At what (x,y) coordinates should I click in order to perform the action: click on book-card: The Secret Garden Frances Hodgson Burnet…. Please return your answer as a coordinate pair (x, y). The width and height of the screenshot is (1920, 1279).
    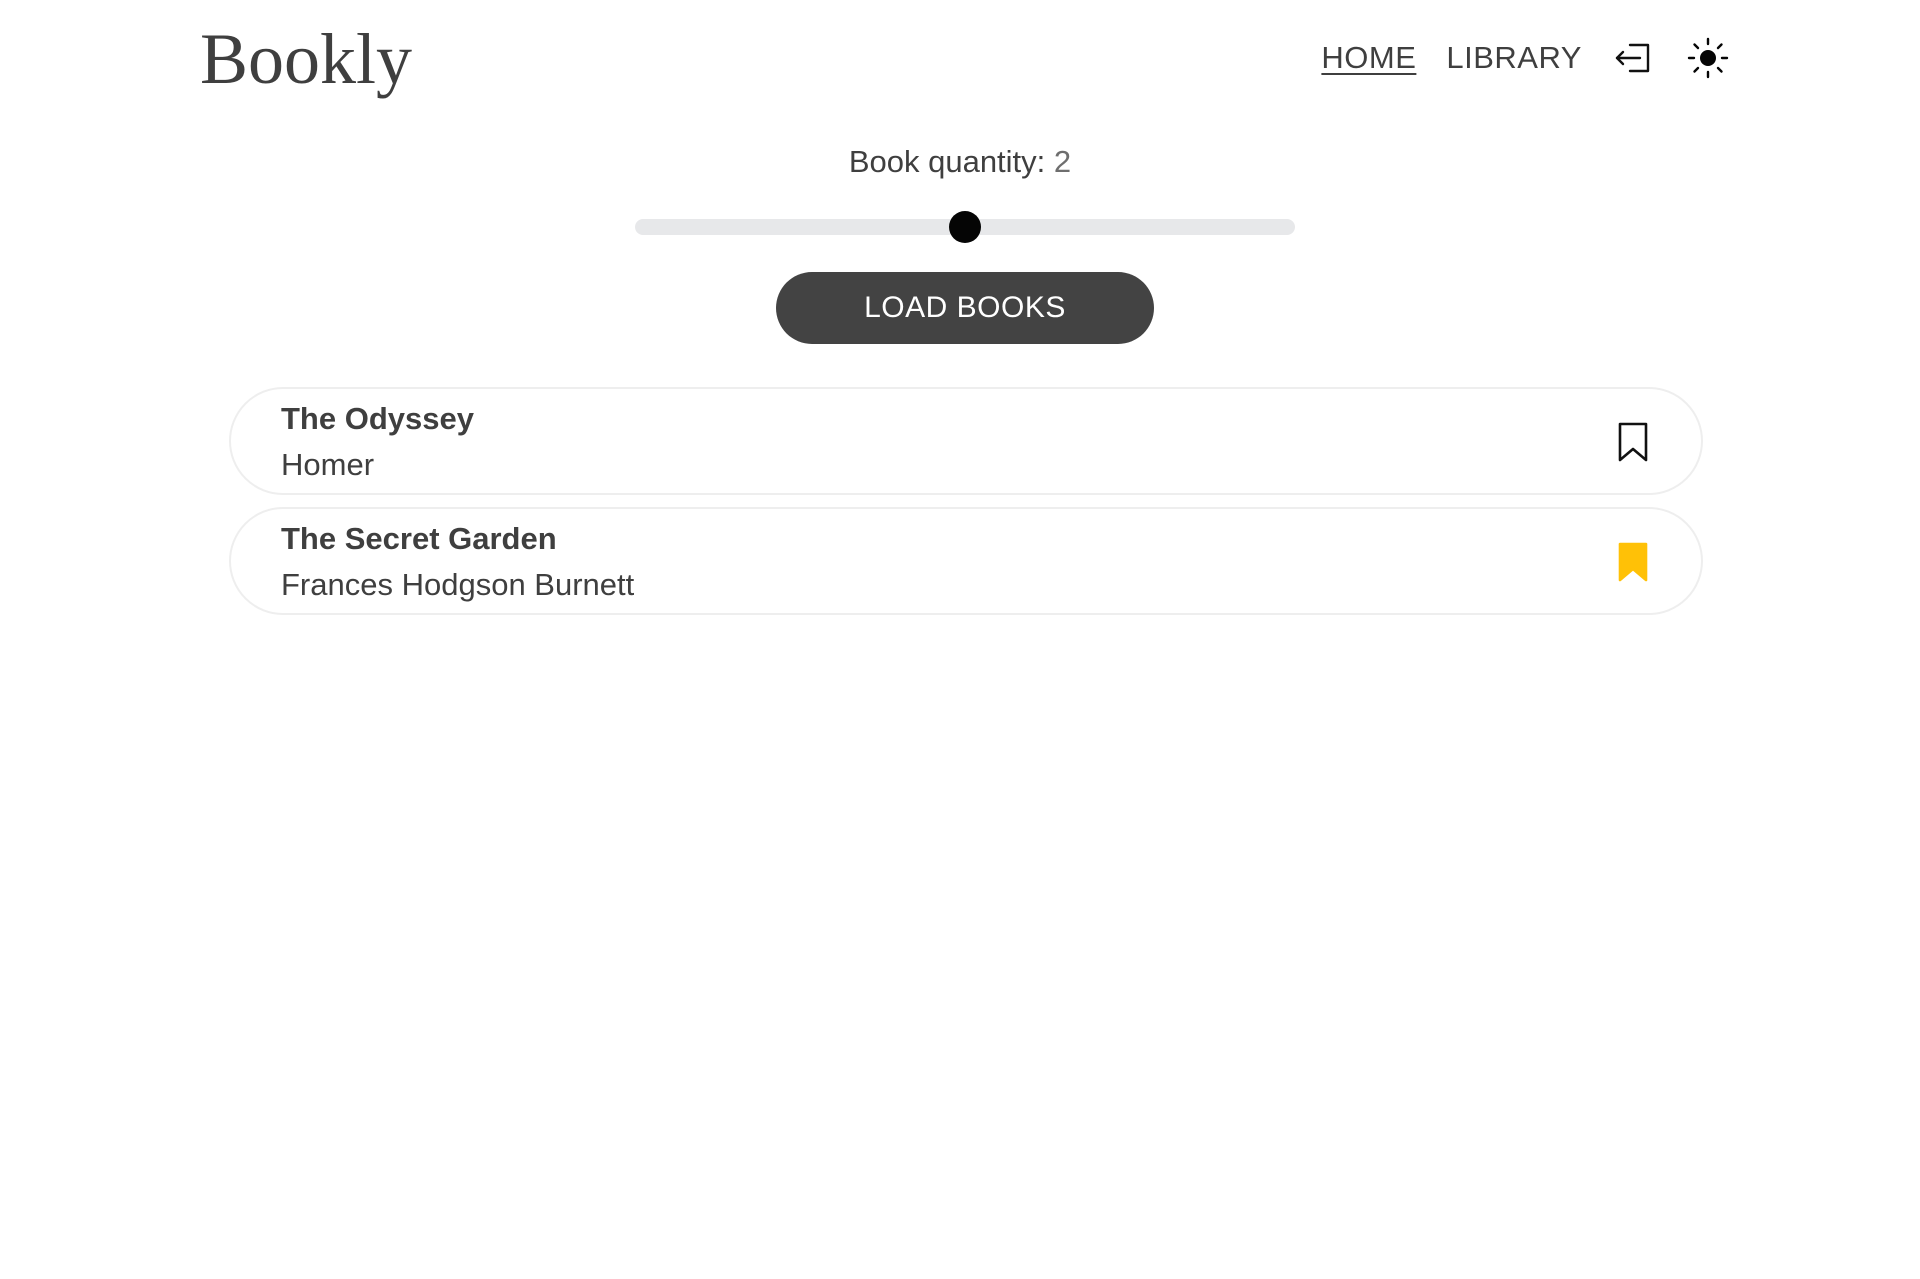
    Looking at the image, I should click on (966, 561).